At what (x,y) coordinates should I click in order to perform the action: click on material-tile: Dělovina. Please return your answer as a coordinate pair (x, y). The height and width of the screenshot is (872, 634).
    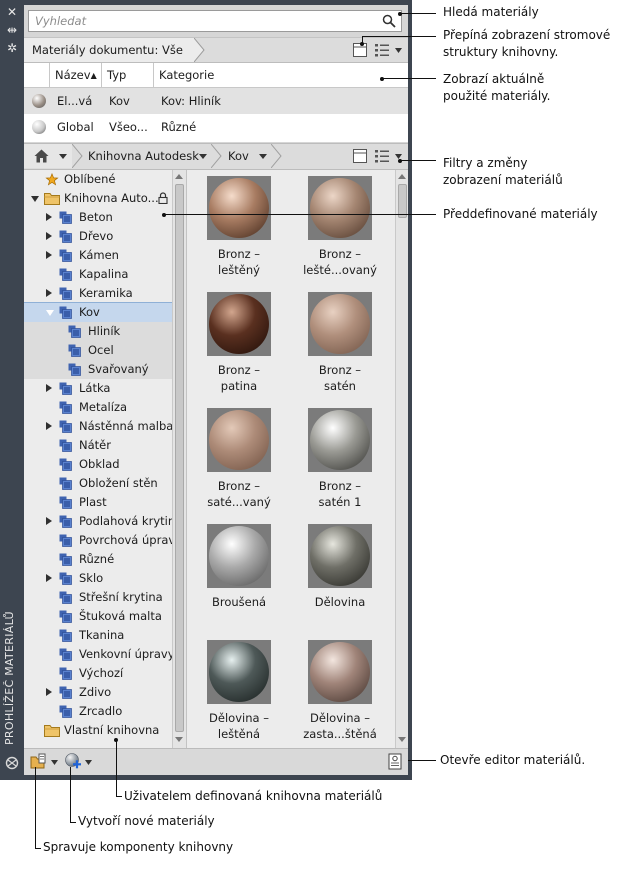
    Looking at the image, I should click on (340, 572).